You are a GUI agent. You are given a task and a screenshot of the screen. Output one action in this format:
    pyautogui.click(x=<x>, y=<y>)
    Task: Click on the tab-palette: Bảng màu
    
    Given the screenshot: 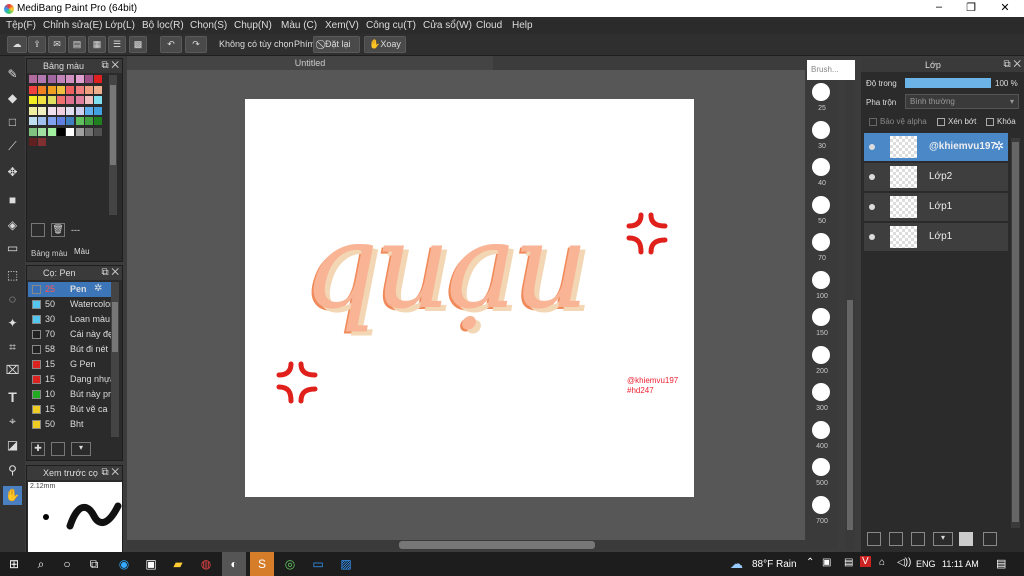 What is the action you would take?
    pyautogui.click(x=49, y=253)
    